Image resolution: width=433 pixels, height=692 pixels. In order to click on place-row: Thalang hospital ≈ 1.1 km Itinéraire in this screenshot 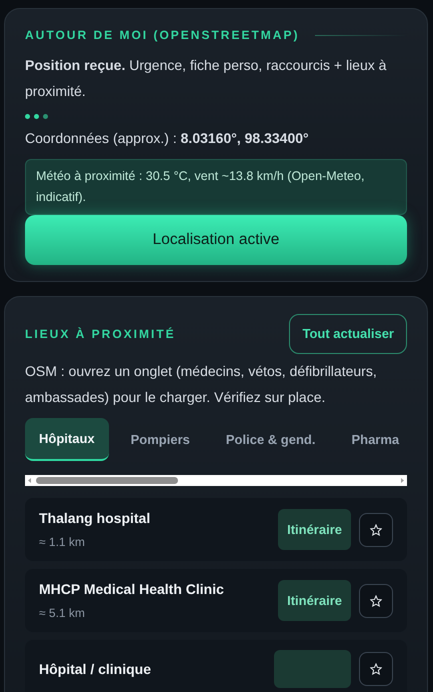, I will do `click(216, 529)`.